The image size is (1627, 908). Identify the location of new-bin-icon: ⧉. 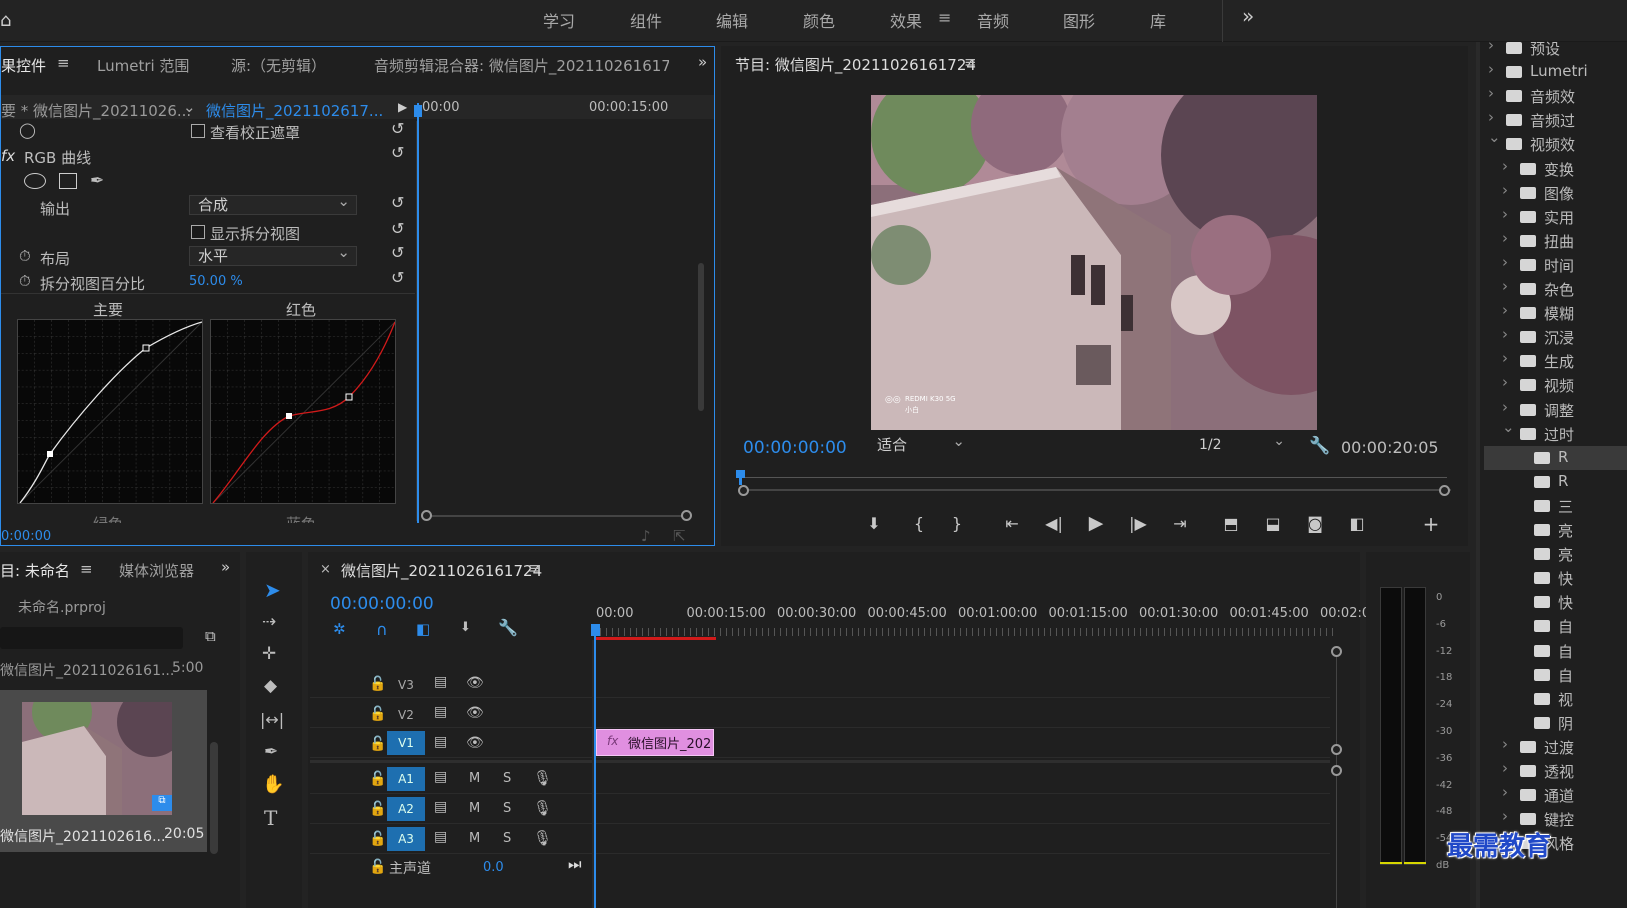
(210, 636).